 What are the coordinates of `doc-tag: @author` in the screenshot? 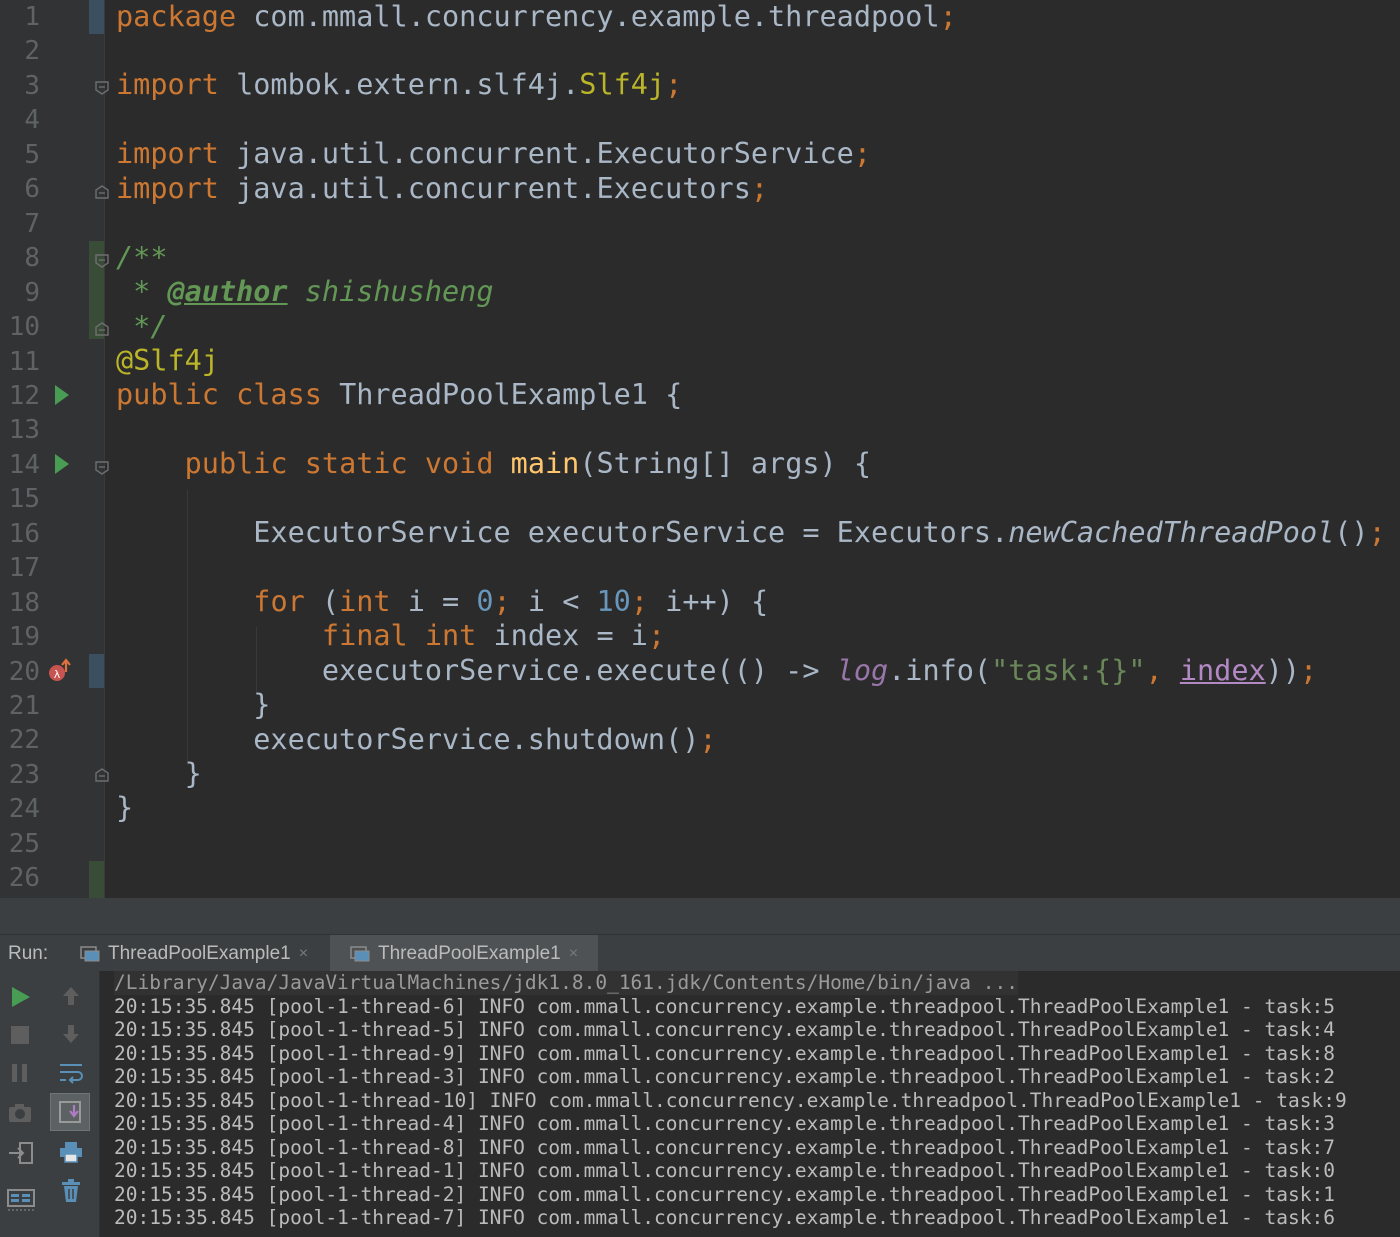 It's located at (227, 291).